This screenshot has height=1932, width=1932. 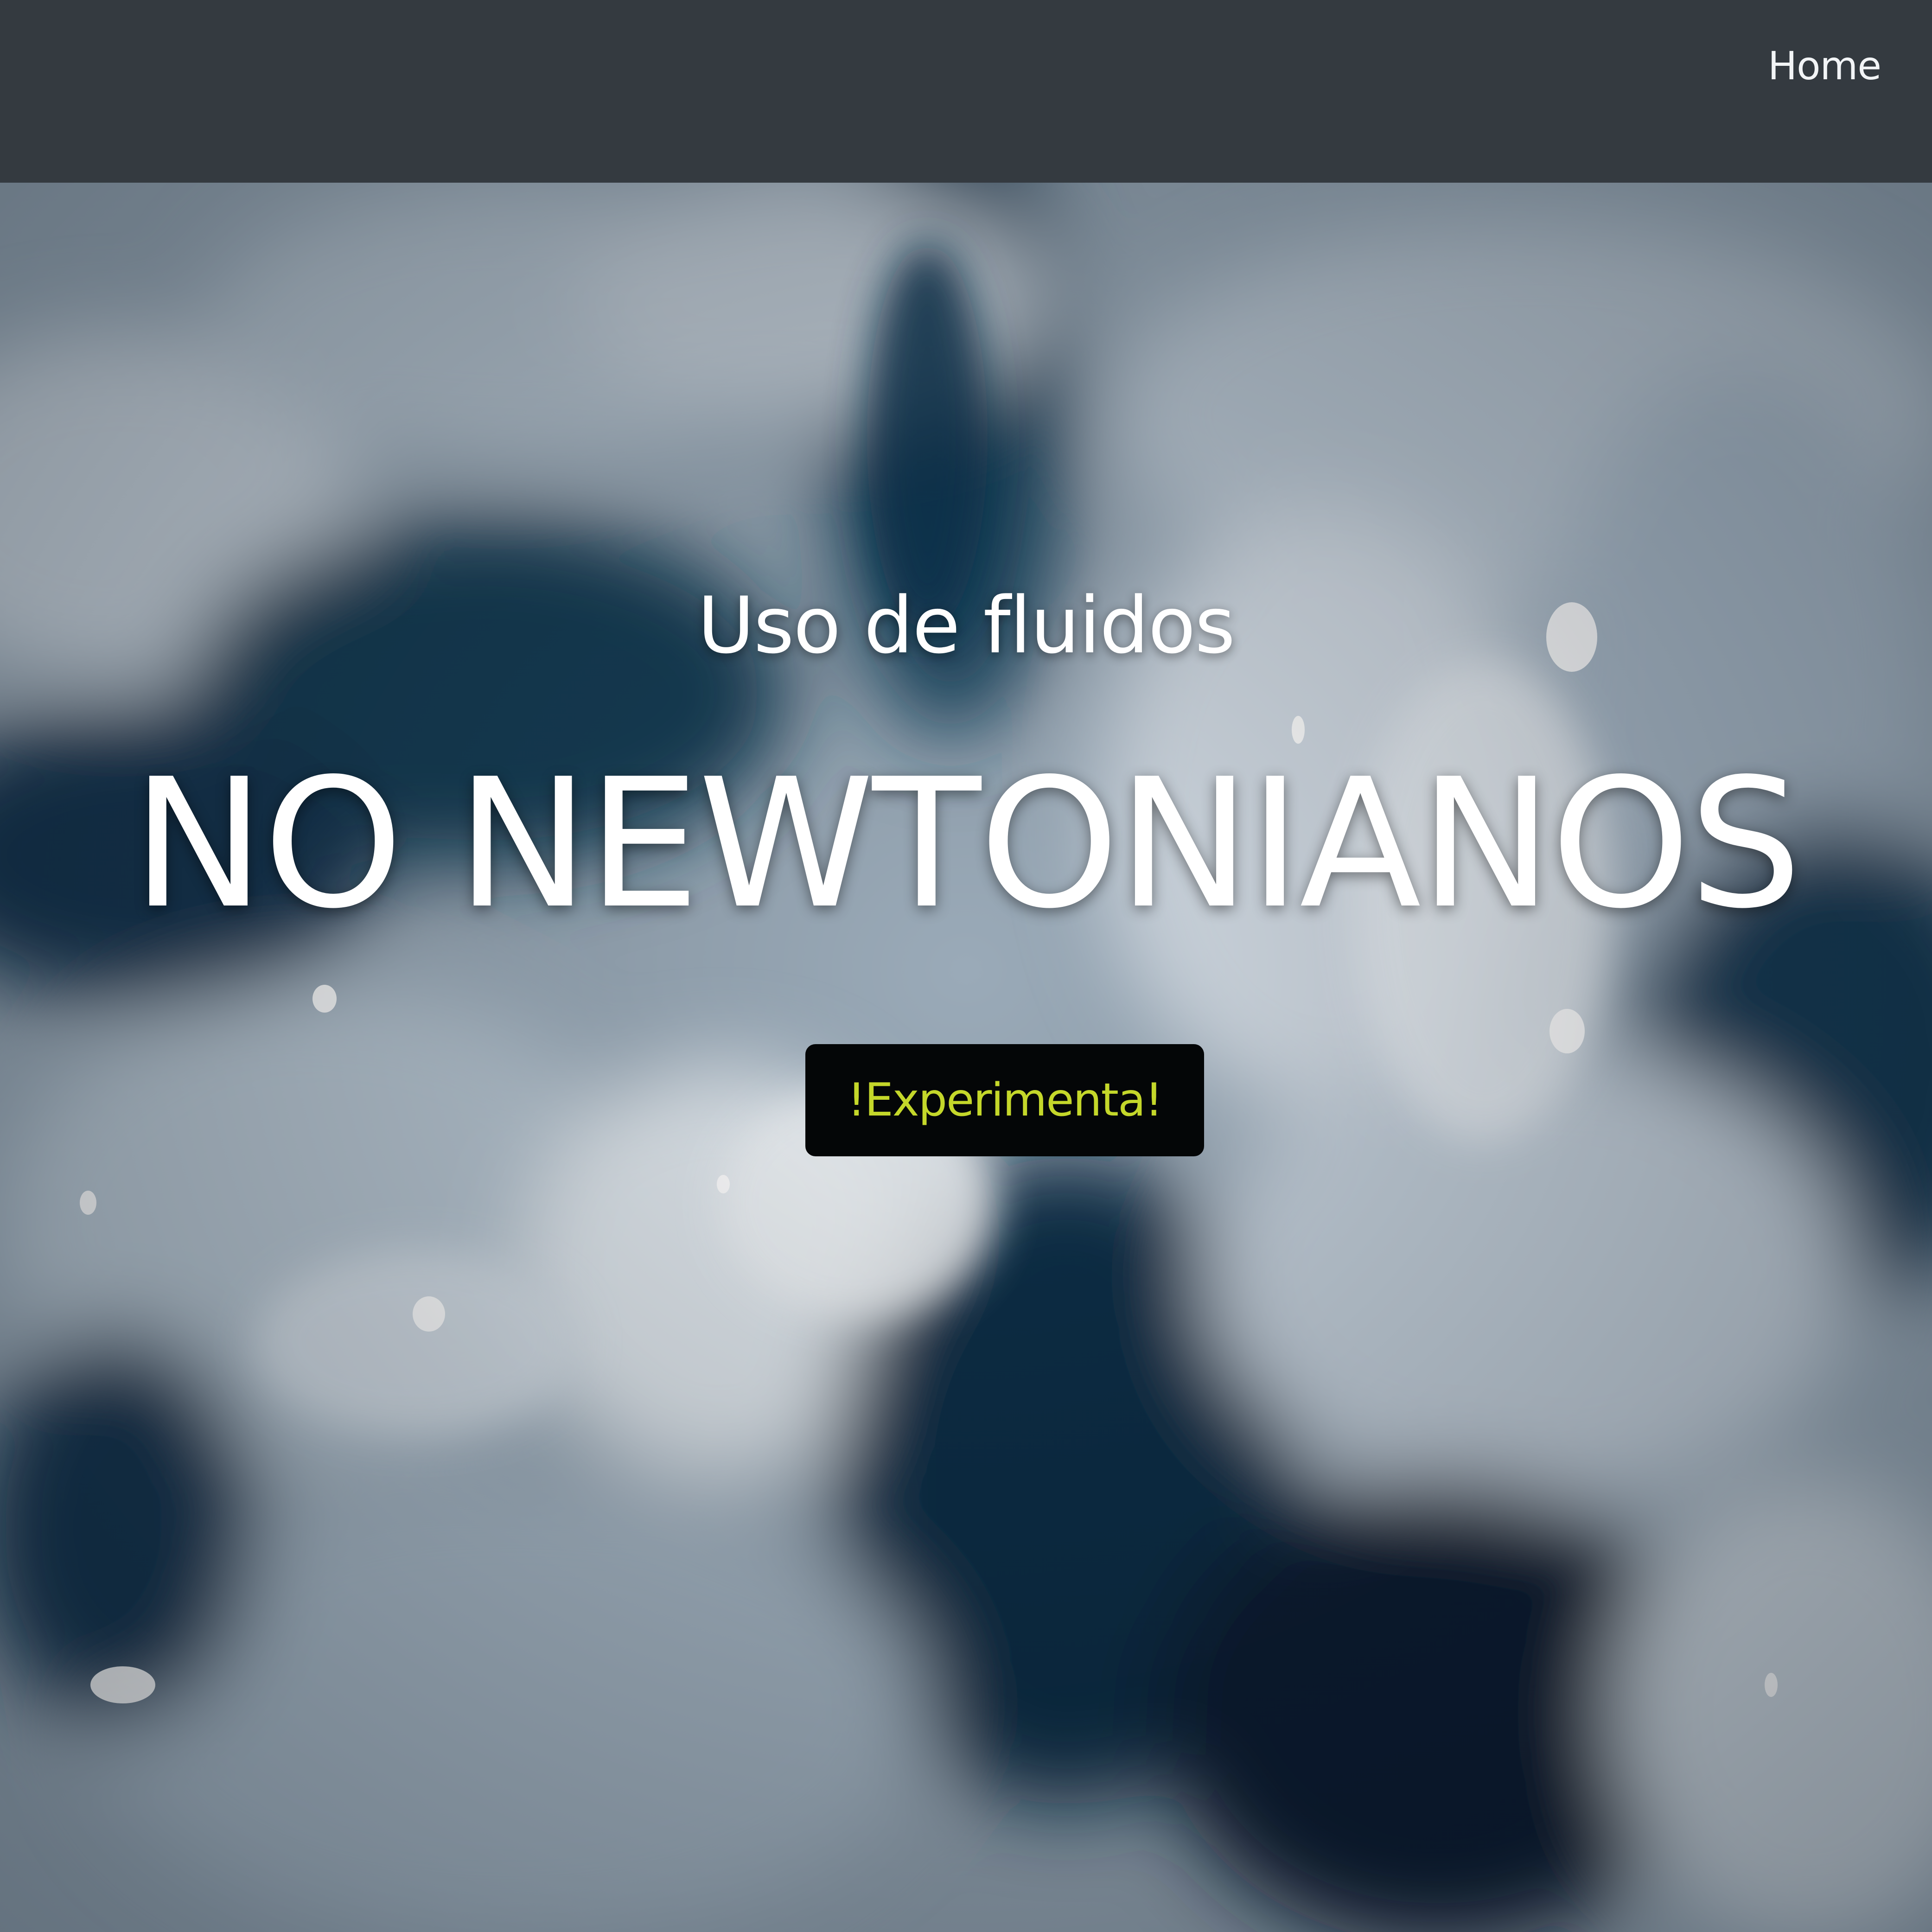 I want to click on experimenta-button: !Experimenta!, so click(x=1004, y=1100).